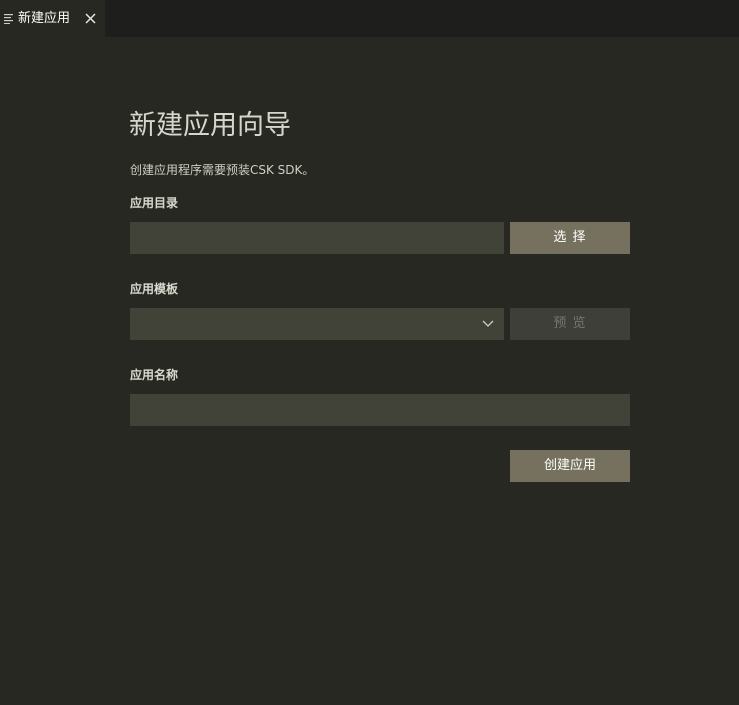 The width and height of the screenshot is (739, 705). Describe the element at coordinates (8, 19) in the screenshot. I see `preview-lines-icon` at that location.